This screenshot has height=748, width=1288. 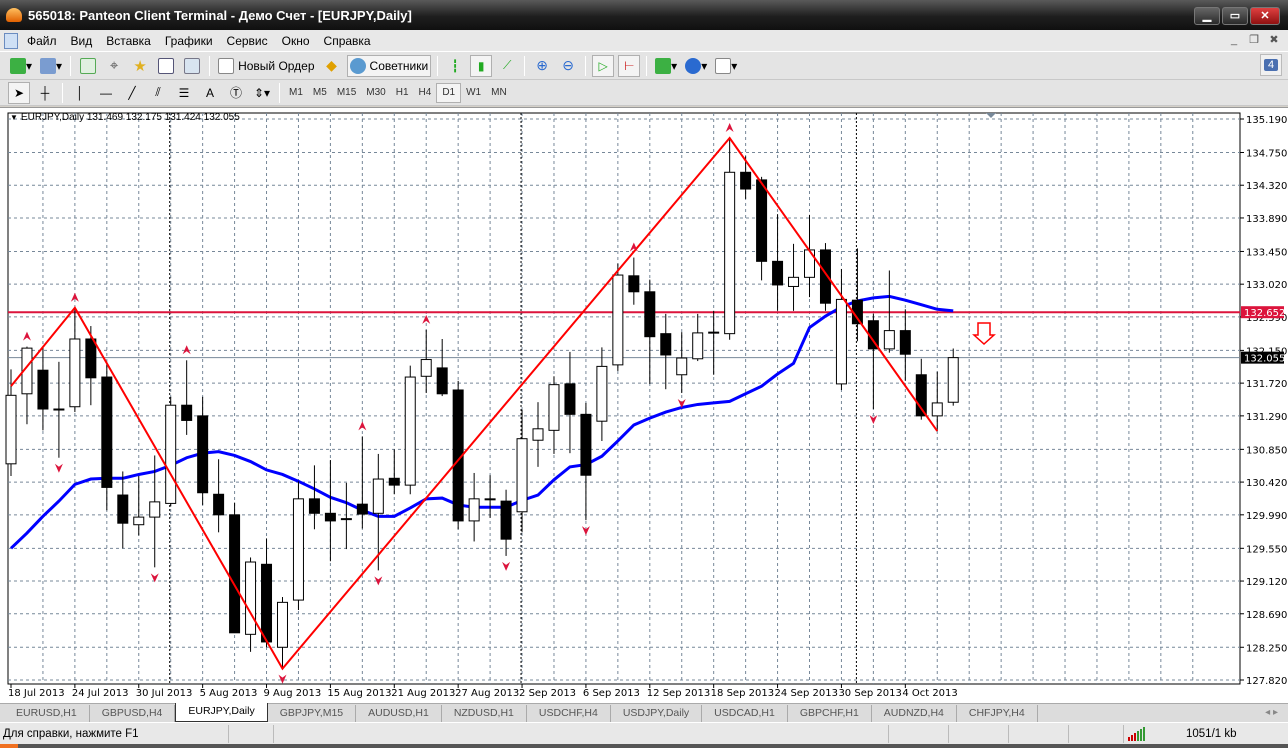 I want to click on profiles-button: ▾, so click(x=51, y=66).